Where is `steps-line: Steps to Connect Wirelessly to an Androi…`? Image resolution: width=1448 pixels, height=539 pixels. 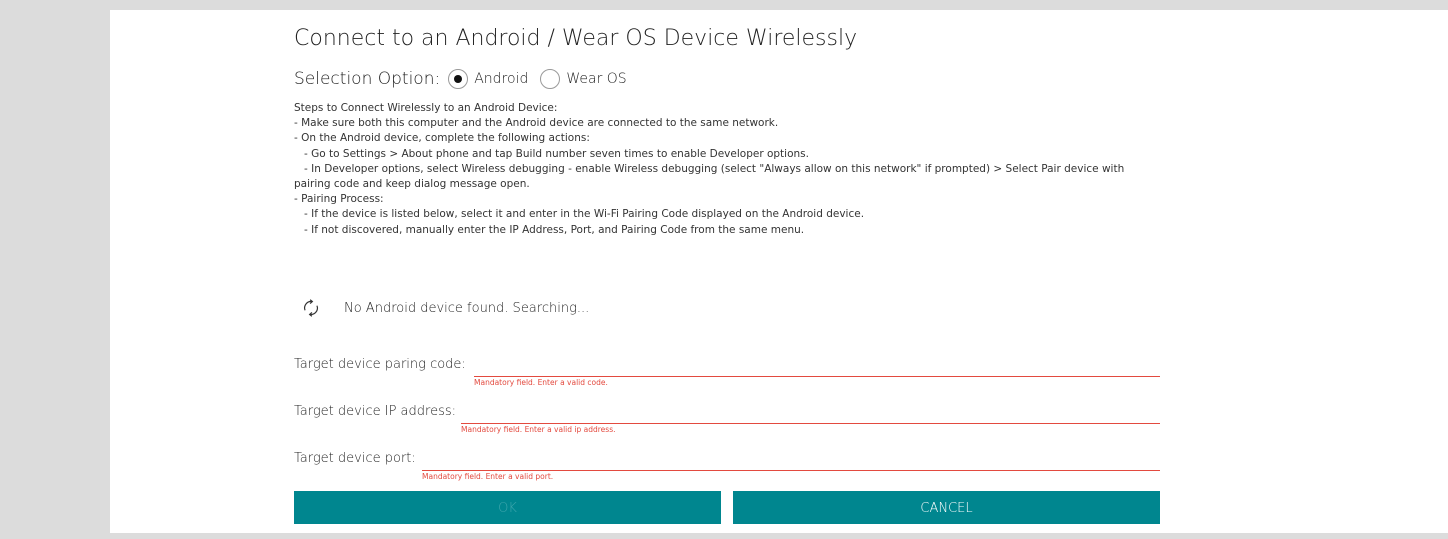 steps-line: Steps to Connect Wirelessly to an Androi… is located at coordinates (426, 108).